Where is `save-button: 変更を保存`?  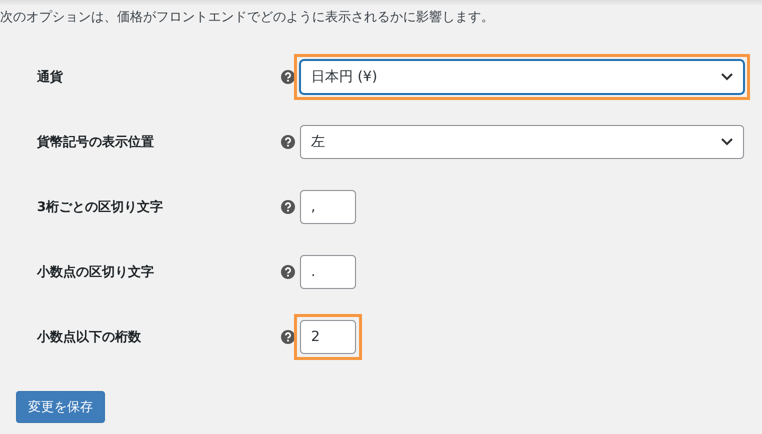
save-button: 変更を保存 is located at coordinates (60, 407).